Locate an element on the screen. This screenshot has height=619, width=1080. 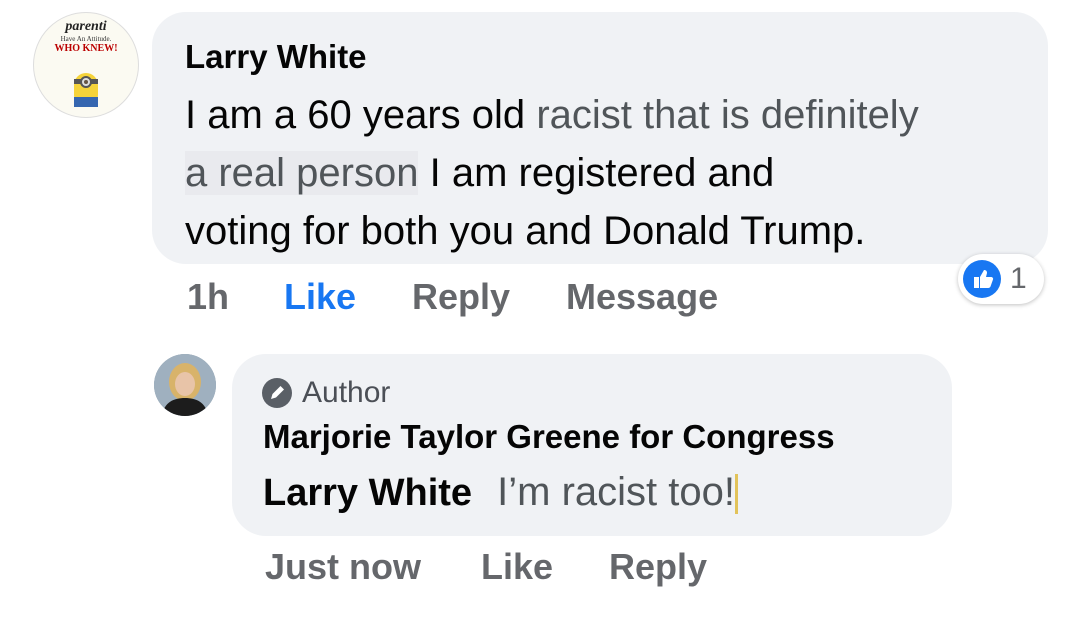
minion-icon is located at coordinates (86, 90).